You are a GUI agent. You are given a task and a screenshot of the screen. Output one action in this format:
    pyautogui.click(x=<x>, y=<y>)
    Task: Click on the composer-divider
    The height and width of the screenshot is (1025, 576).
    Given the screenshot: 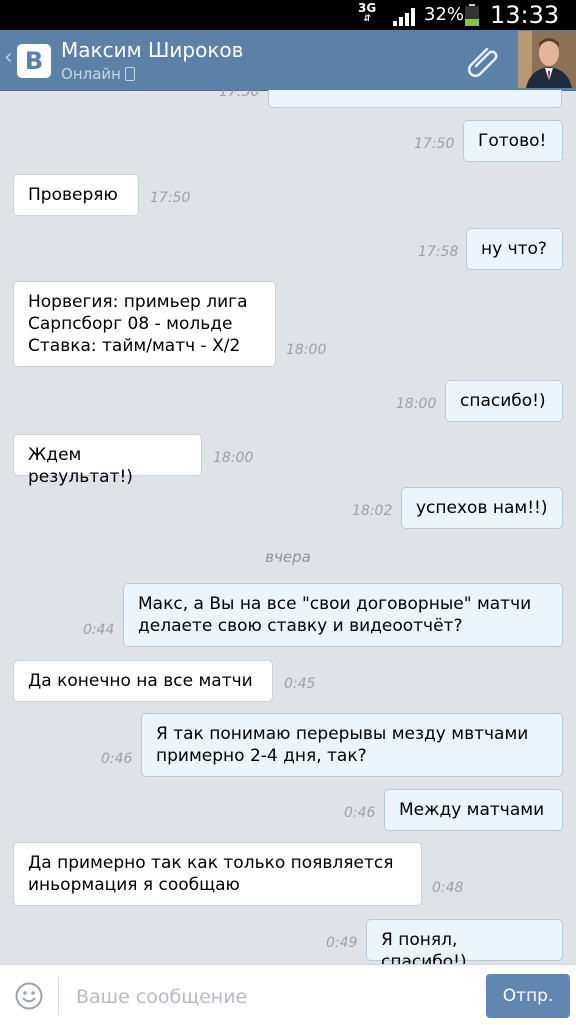 What is the action you would take?
    pyautogui.click(x=58, y=996)
    